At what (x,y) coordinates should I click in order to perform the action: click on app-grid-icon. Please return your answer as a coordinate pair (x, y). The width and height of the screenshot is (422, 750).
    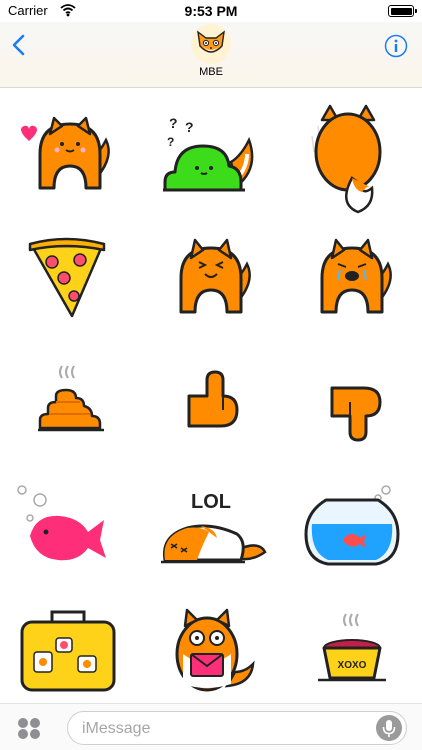
    Looking at the image, I should click on (29, 728).